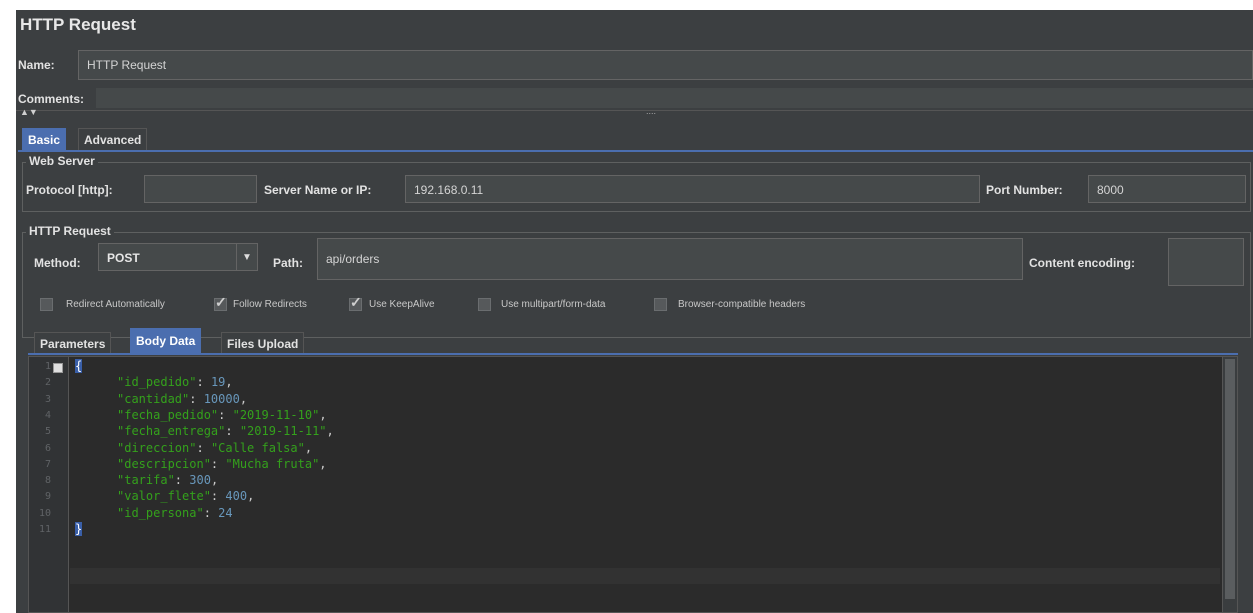 This screenshot has height=613, width=1253. What do you see at coordinates (218, 382) in the screenshot?
I see `json-value: 19` at bounding box center [218, 382].